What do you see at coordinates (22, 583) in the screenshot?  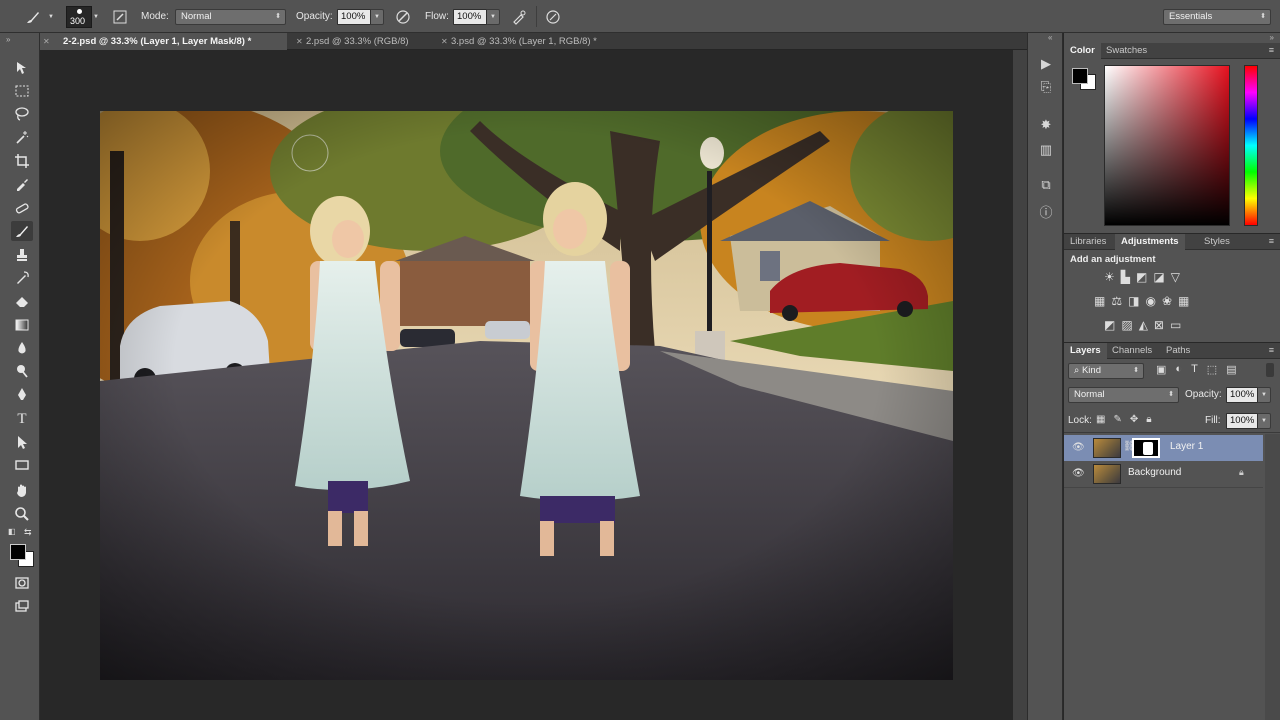 I see `quick-mask-toggle` at bounding box center [22, 583].